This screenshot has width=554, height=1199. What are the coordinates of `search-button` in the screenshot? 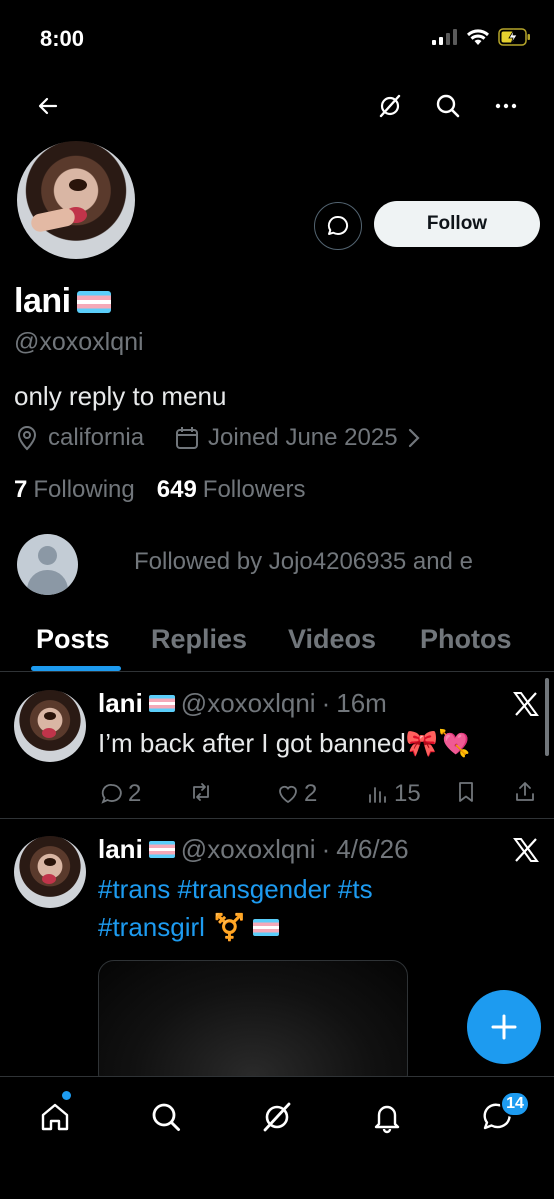 It's located at (448, 106).